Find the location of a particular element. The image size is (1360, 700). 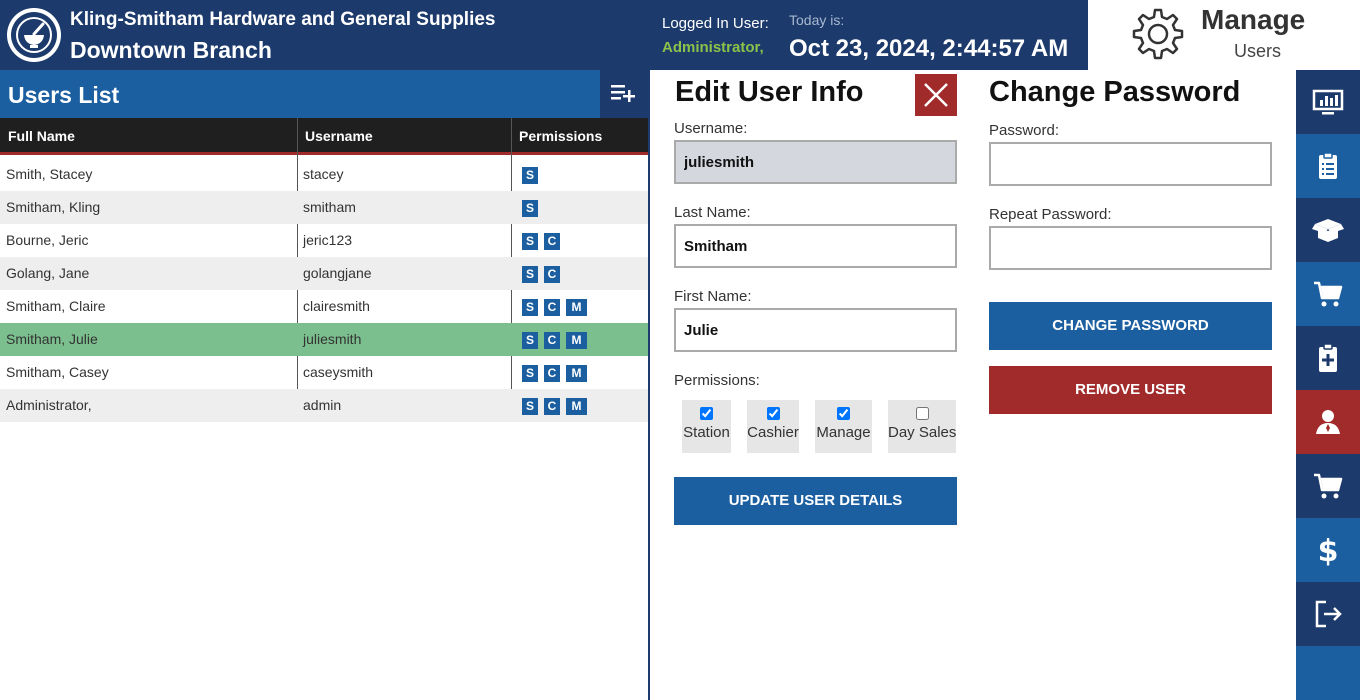

change-password-title: Change Password is located at coordinates (1115, 92).